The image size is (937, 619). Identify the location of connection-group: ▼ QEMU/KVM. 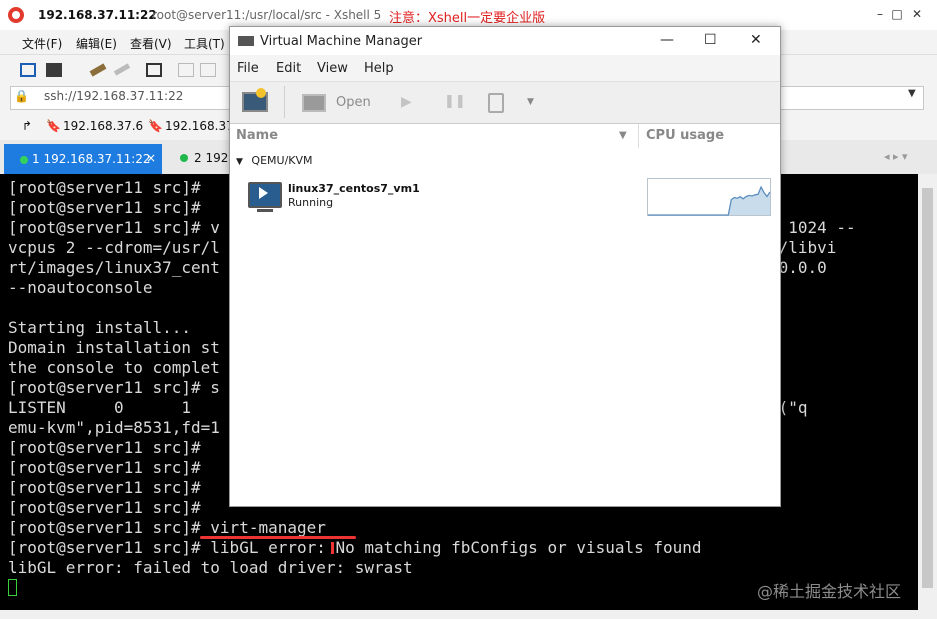
(274, 160).